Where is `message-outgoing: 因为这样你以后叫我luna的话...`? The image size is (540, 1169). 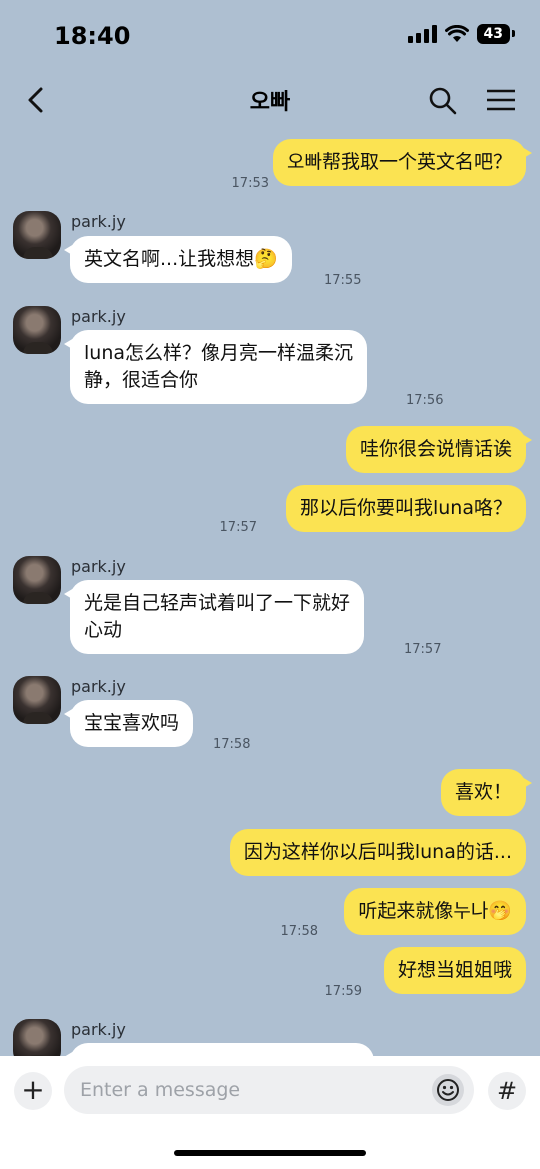 message-outgoing: 因为这样你以后叫我luna的话... is located at coordinates (377, 852).